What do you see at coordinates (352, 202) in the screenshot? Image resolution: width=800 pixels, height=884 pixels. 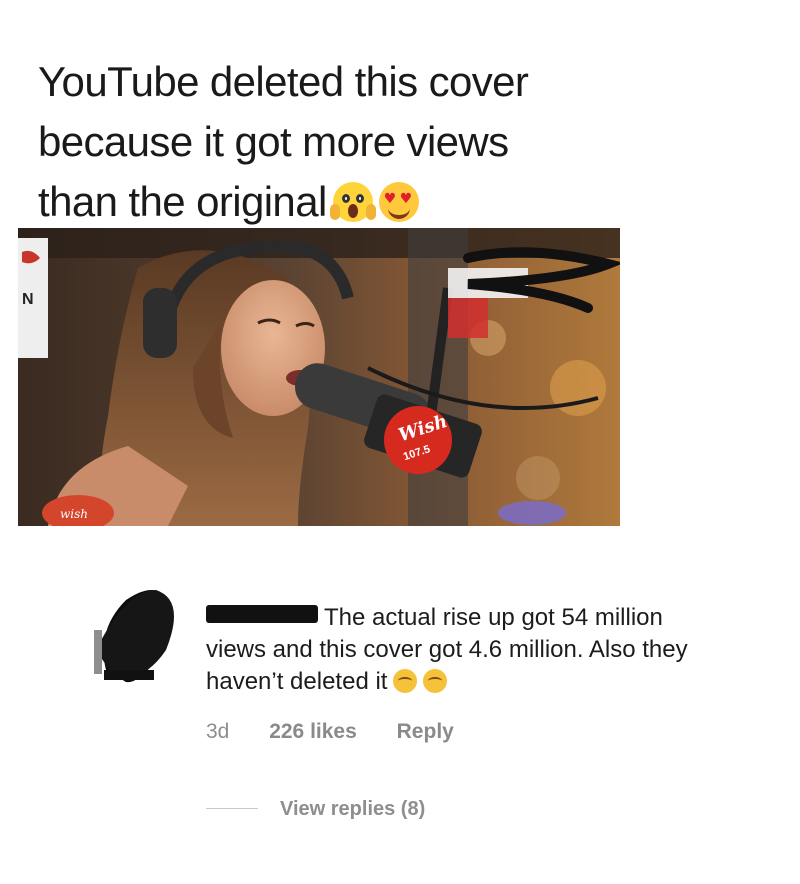 I see `face-screaming-in-fear-icon` at bounding box center [352, 202].